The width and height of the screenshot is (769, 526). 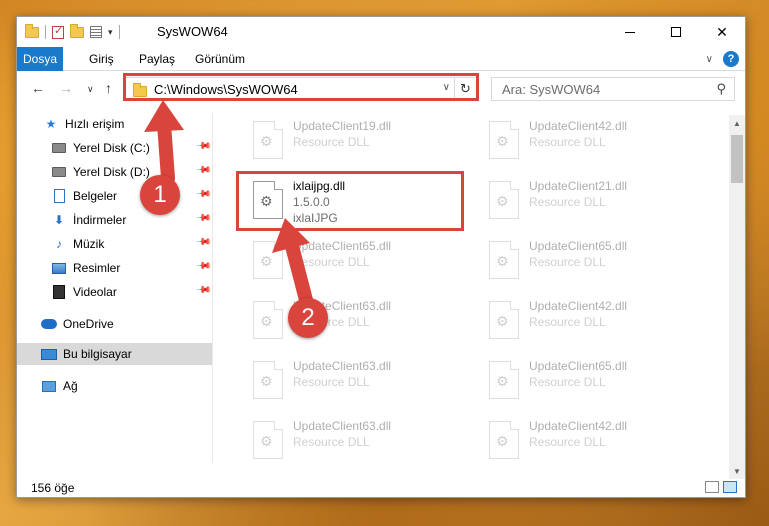 What do you see at coordinates (308, 318) in the screenshot?
I see `callout-badge-2: 2` at bounding box center [308, 318].